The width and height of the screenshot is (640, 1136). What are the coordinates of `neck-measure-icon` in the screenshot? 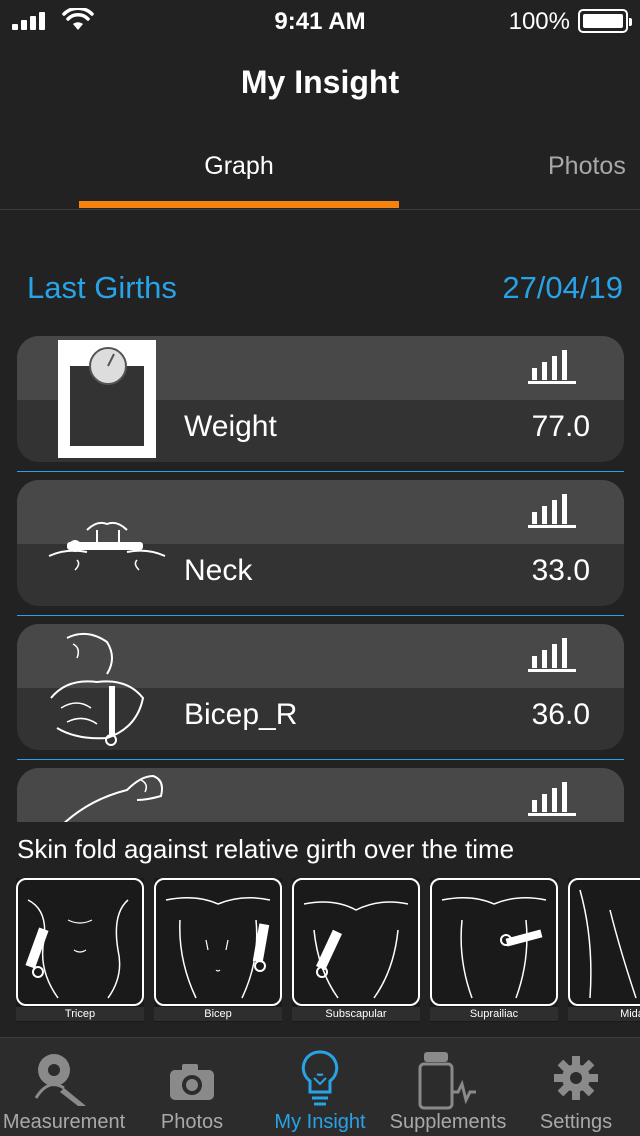 It's located at (107, 546).